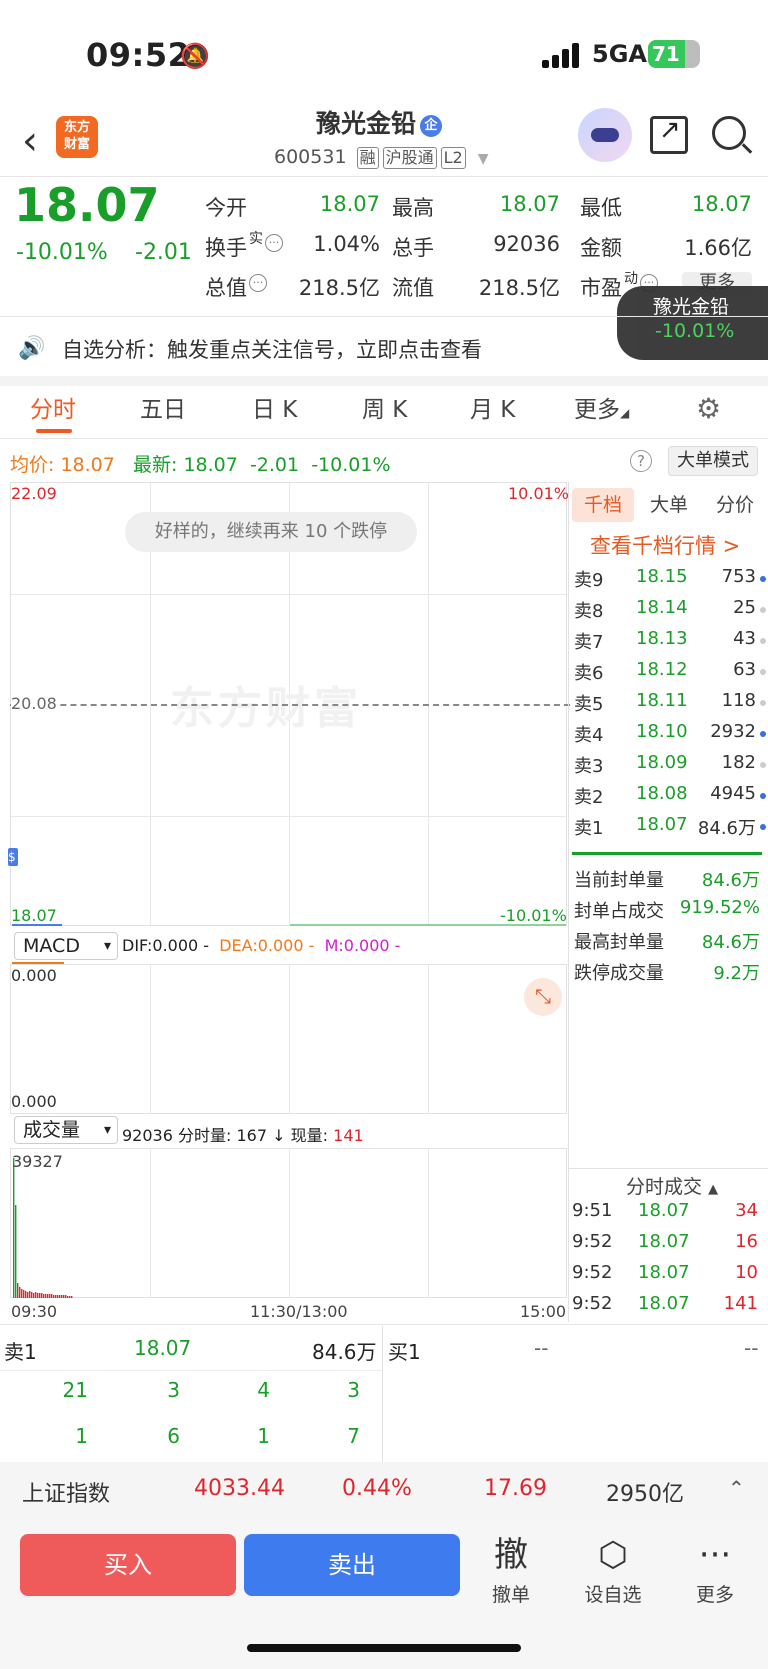  What do you see at coordinates (726, 828) in the screenshot?
I see `level-volume: 84.6万` at bounding box center [726, 828].